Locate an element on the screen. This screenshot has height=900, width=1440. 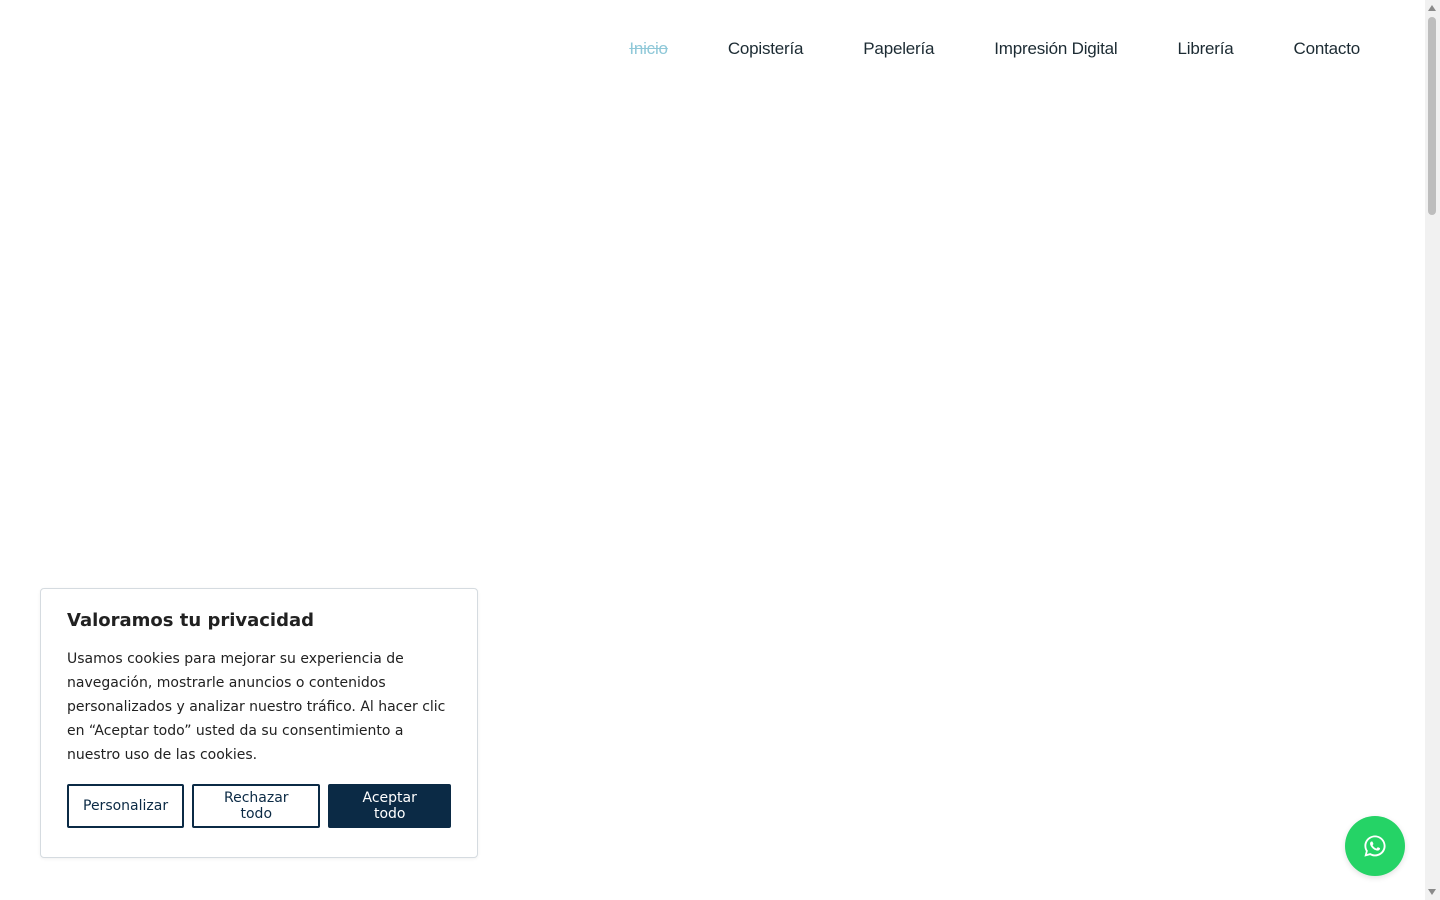
accept-all-button: Aceptar todo is located at coordinates (389, 806).